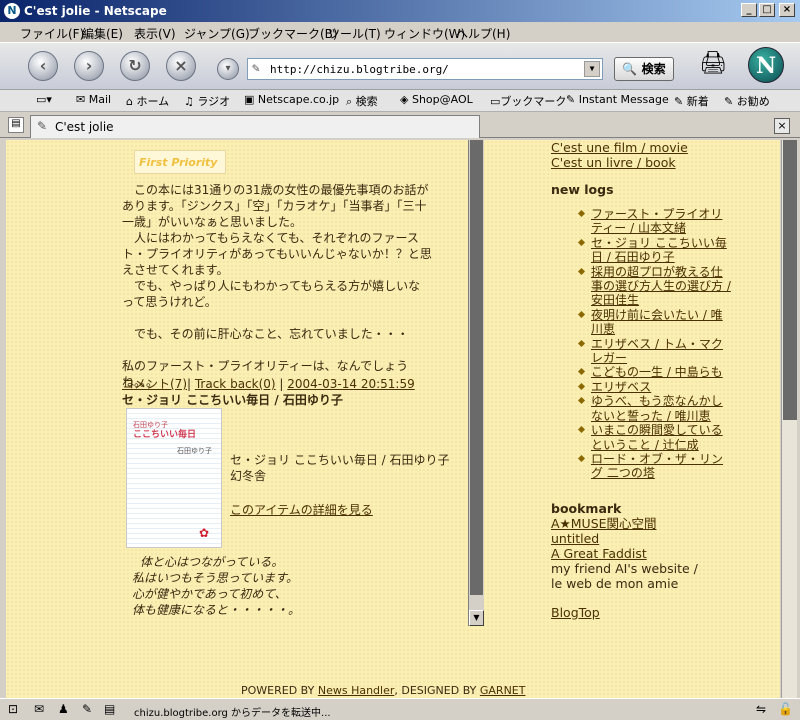 This screenshot has width=800, height=720. I want to click on new-tab-icon: ▤, so click(16, 125).